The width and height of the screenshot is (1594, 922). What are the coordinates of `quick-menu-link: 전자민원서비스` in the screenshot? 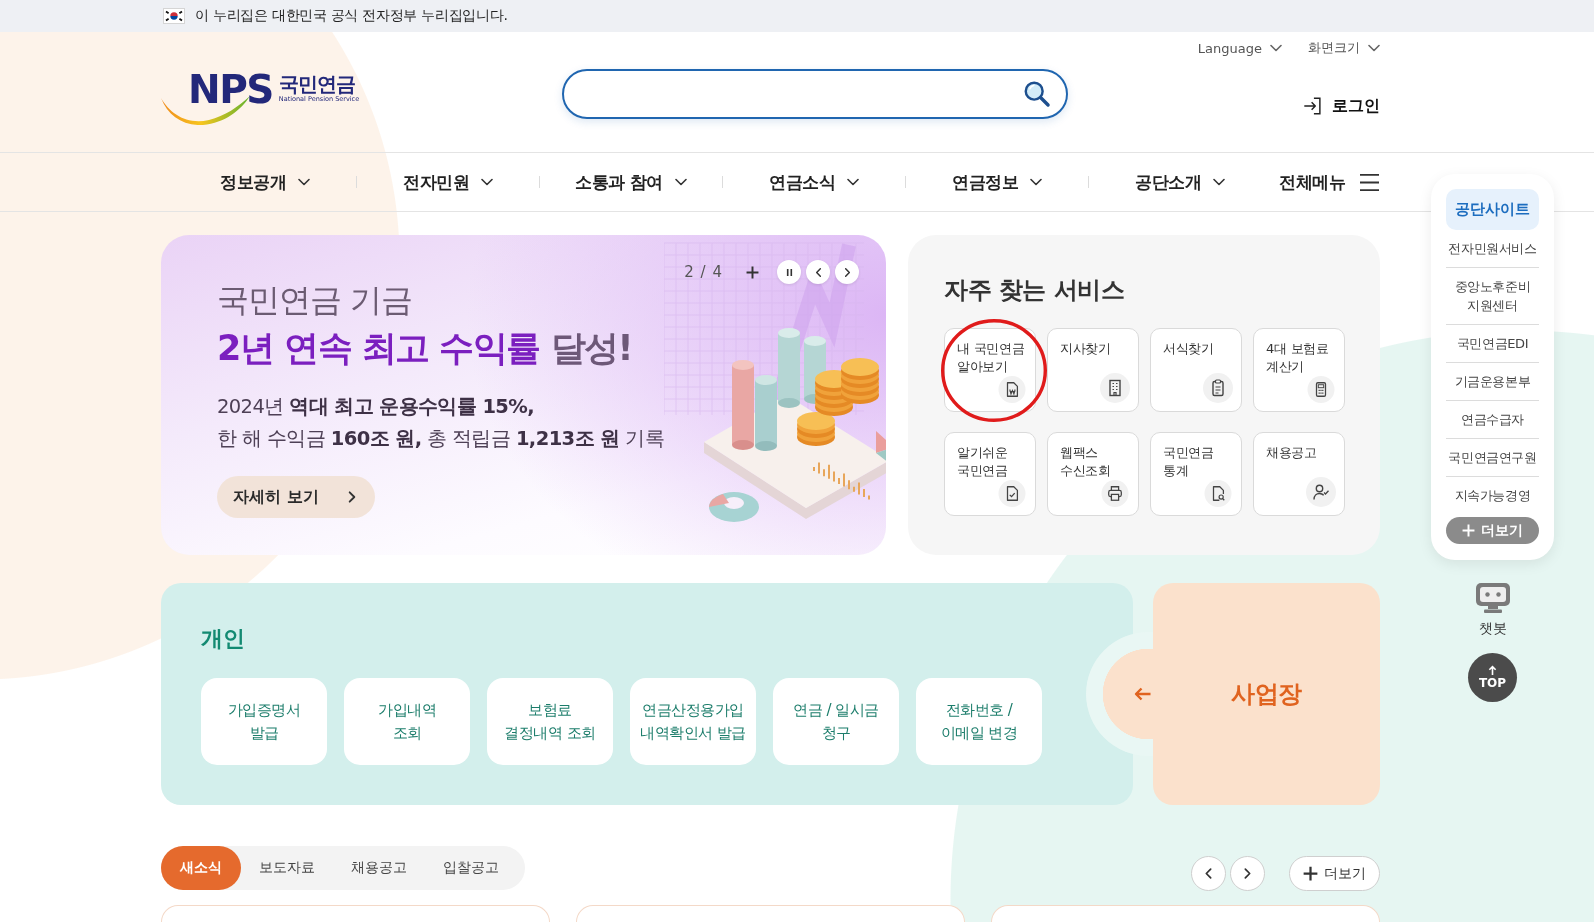 It's located at (1492, 249).